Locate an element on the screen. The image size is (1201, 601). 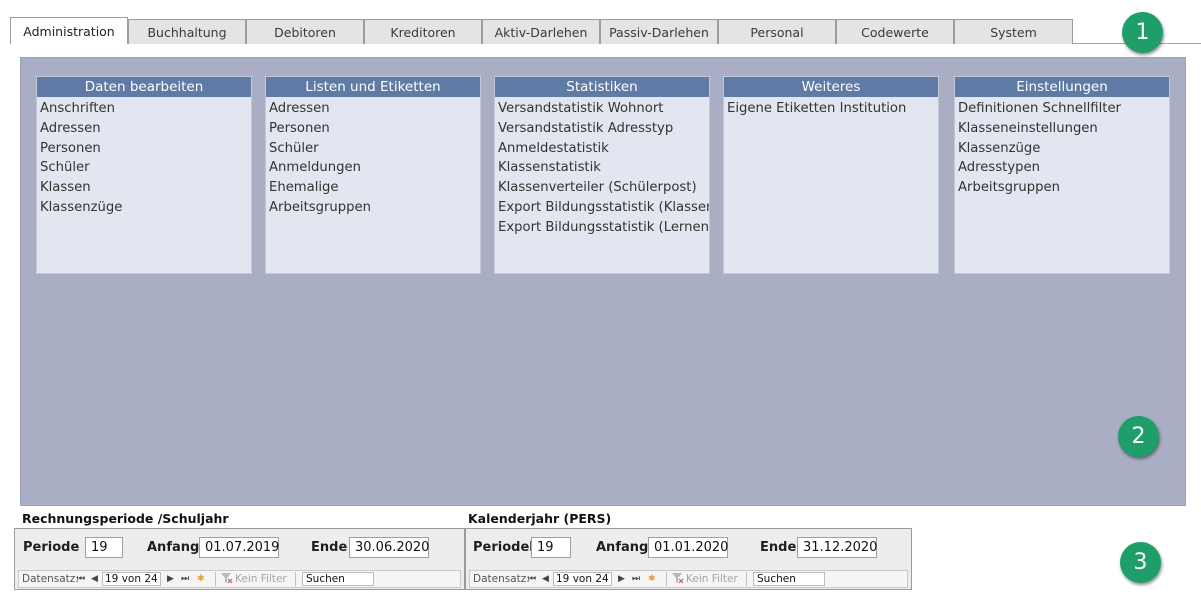
list-item: Anschriften is located at coordinates (145, 109).